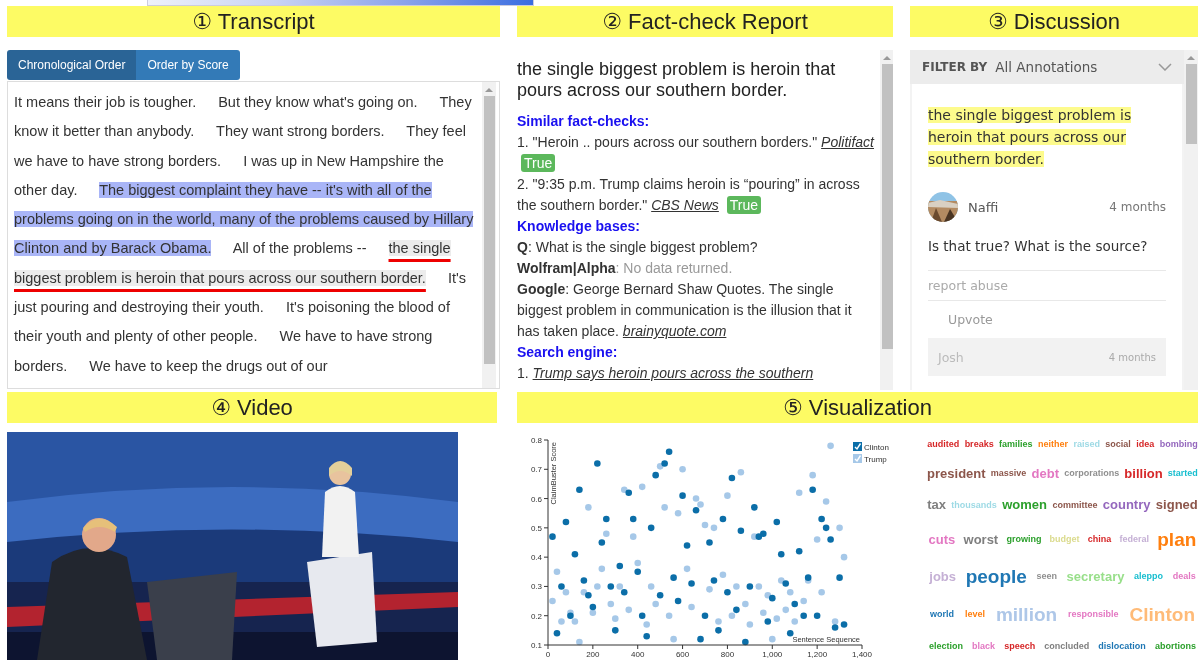  Describe the element at coordinates (1093, 614) in the screenshot. I see `cloud-word: responsible` at that location.